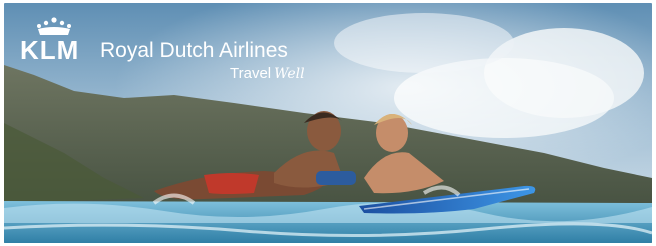 The width and height of the screenshot is (656, 246). I want to click on klm-crown-icon, so click(54, 26).